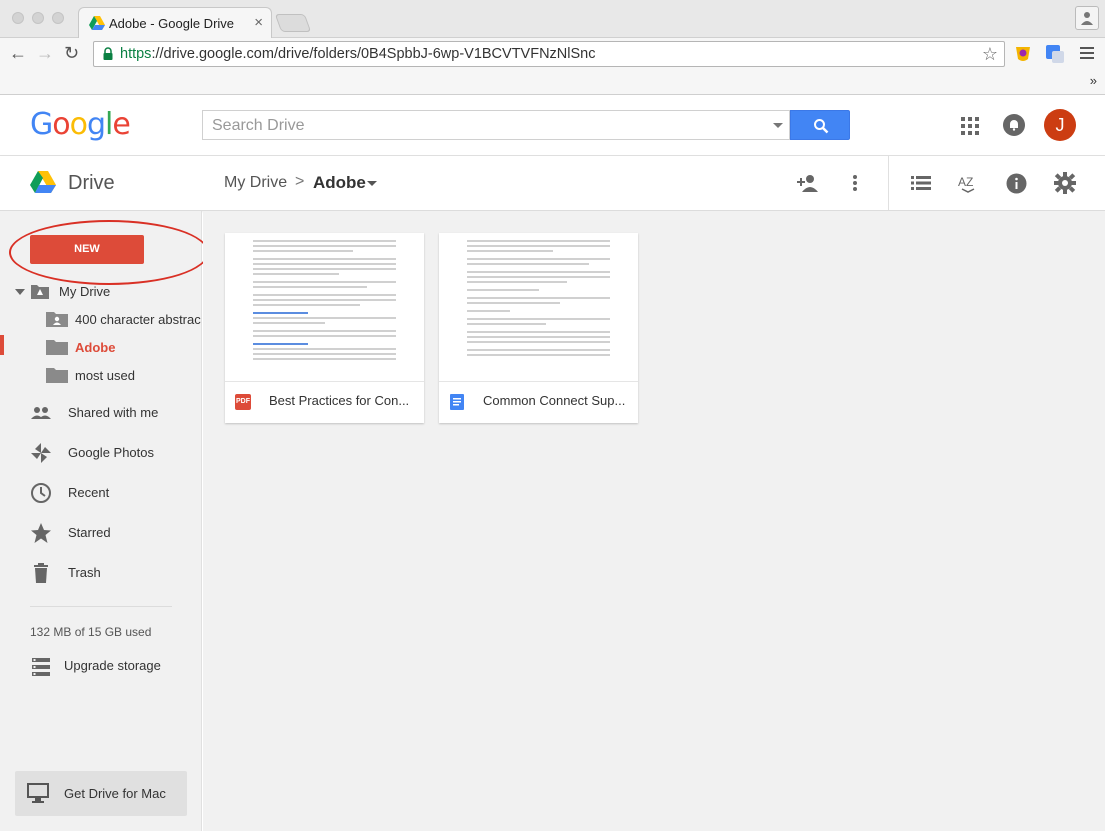 The image size is (1105, 831). I want to click on nav-label: Google Photos, so click(111, 452).